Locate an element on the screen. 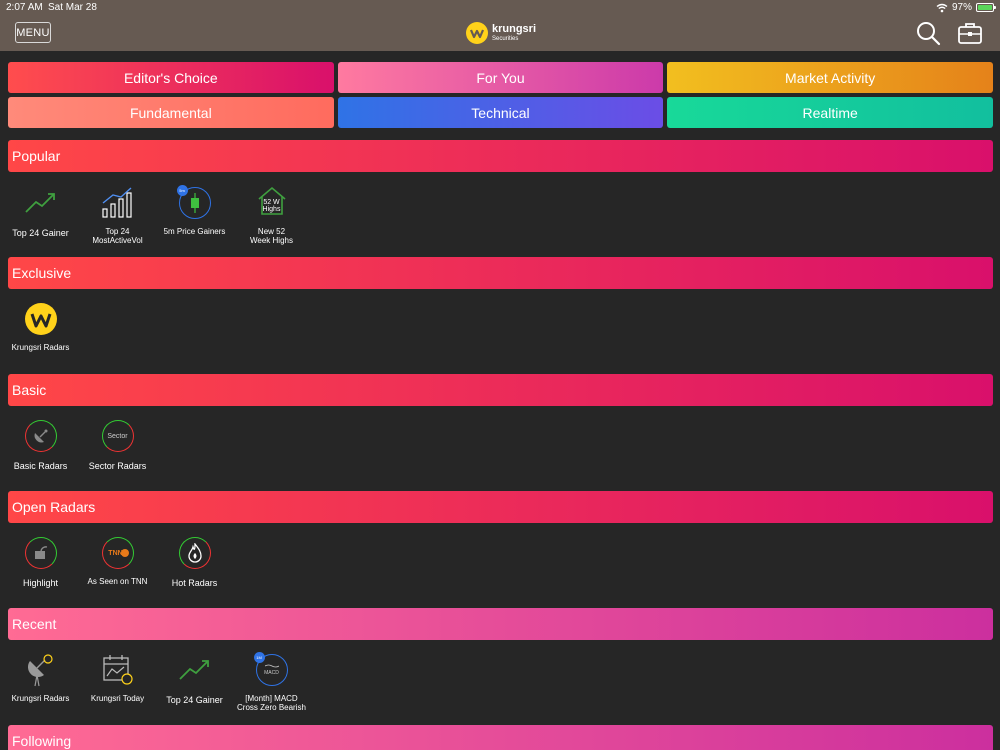 This screenshot has width=1000, height=750. icon-caption: 52 W Highs is located at coordinates (271, 206).